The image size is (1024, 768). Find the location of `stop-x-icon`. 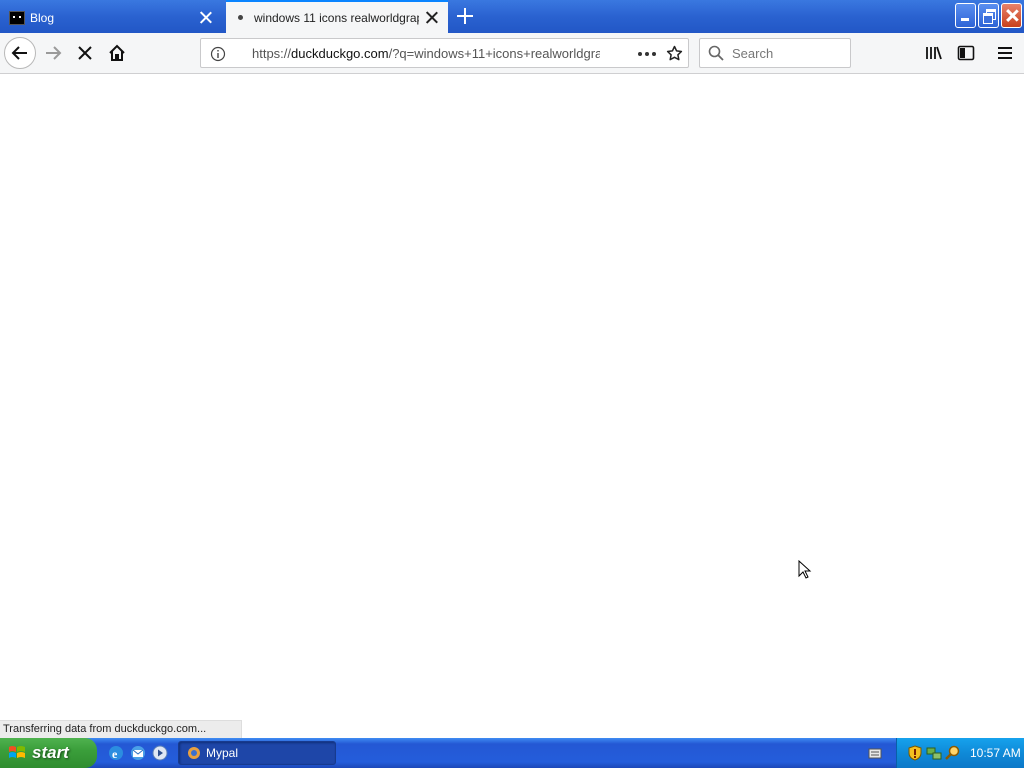

stop-x-icon is located at coordinates (85, 53).